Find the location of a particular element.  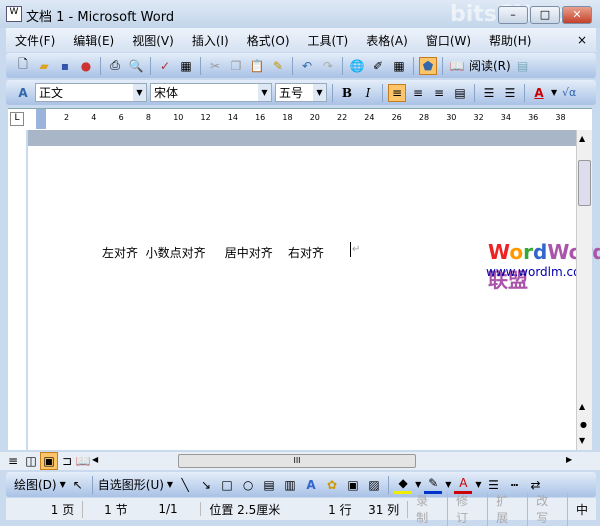

horizontal-scroll-thumb: III is located at coordinates (297, 461).